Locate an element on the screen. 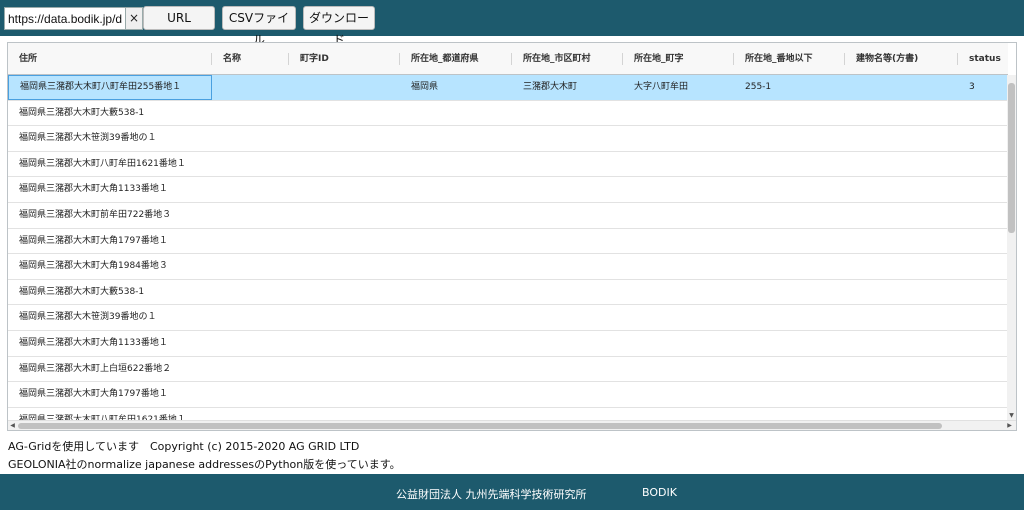  arrow-left-icon: ◀ is located at coordinates (12, 425).